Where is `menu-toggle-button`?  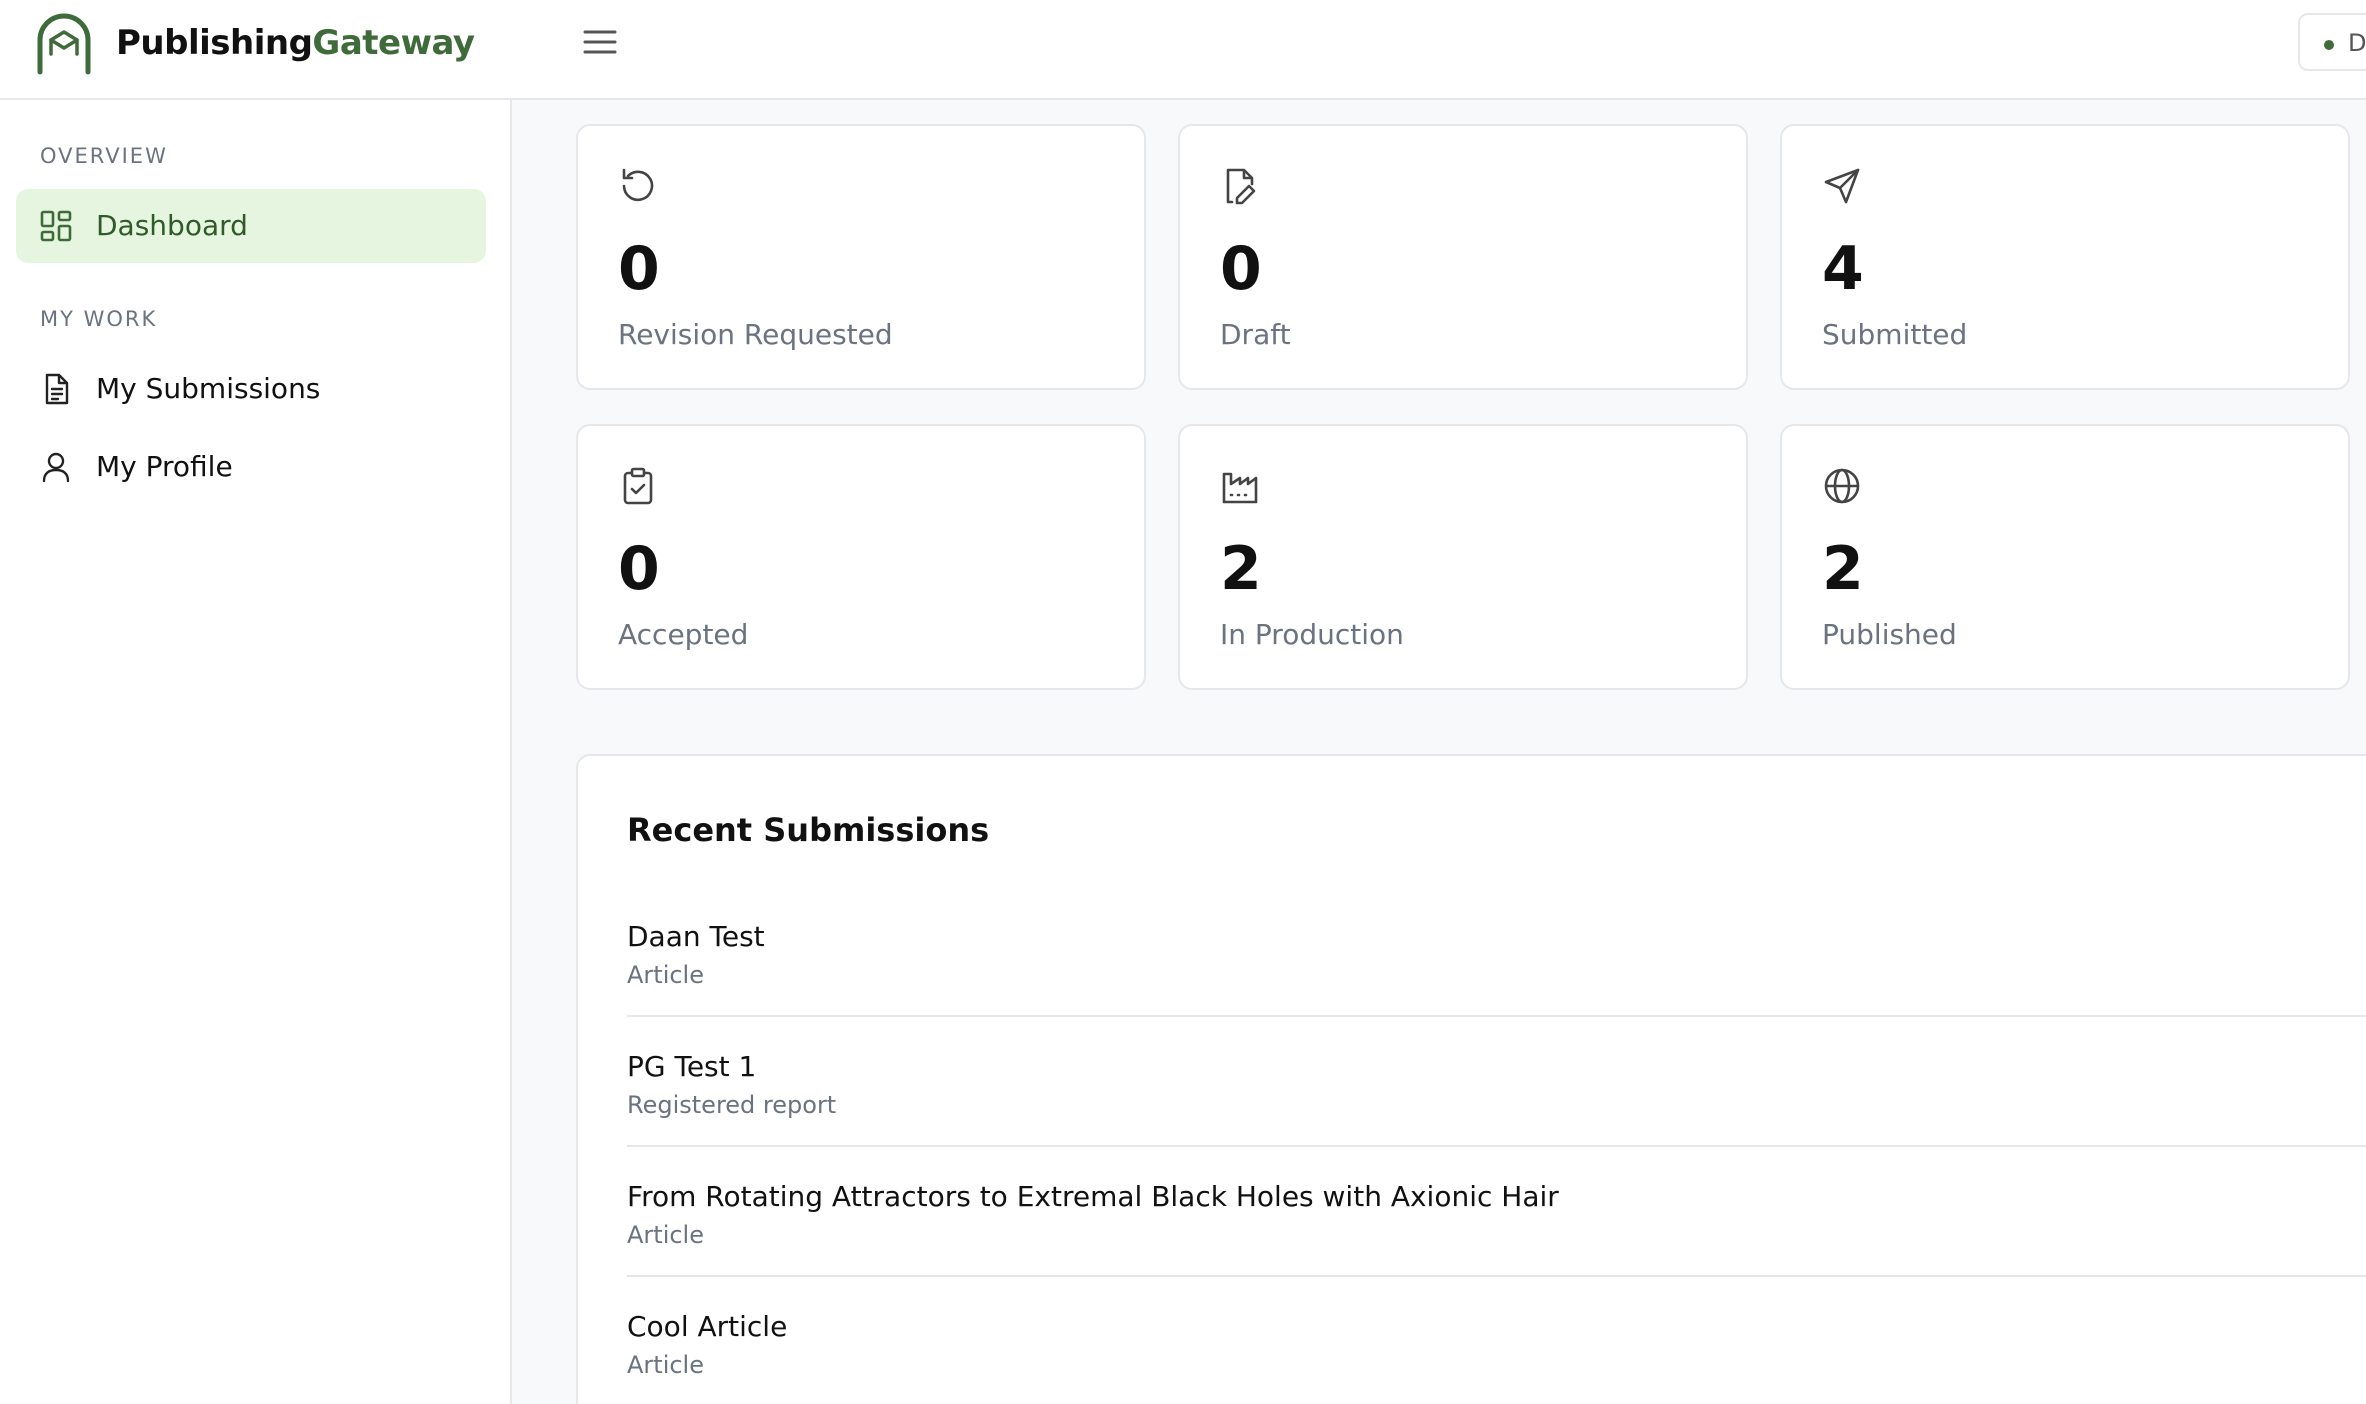 menu-toggle-button is located at coordinates (600, 42).